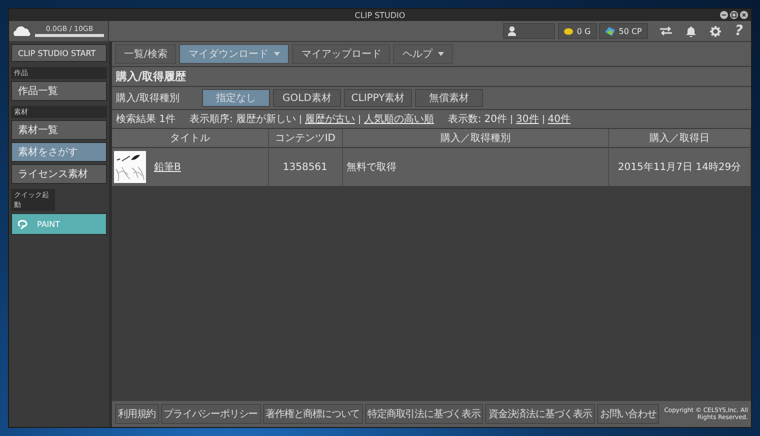  I want to click on column-header: コンテンツID, so click(305, 138).